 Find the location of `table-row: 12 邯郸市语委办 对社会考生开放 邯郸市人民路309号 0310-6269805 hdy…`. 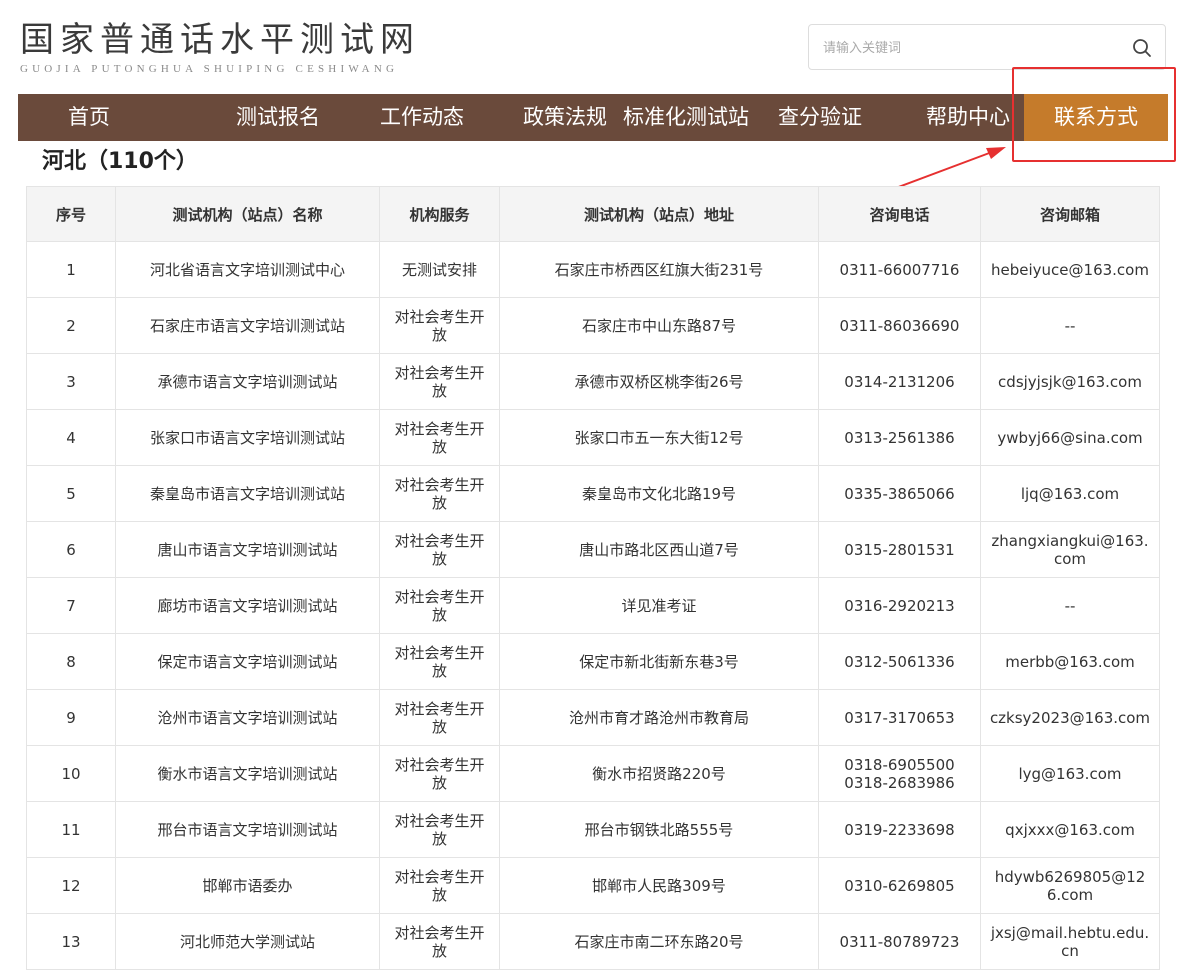

table-row: 12 邯郸市语委办 对社会考生开放 邯郸市人民路309号 0310-6269805 hdy… is located at coordinates (593, 885).